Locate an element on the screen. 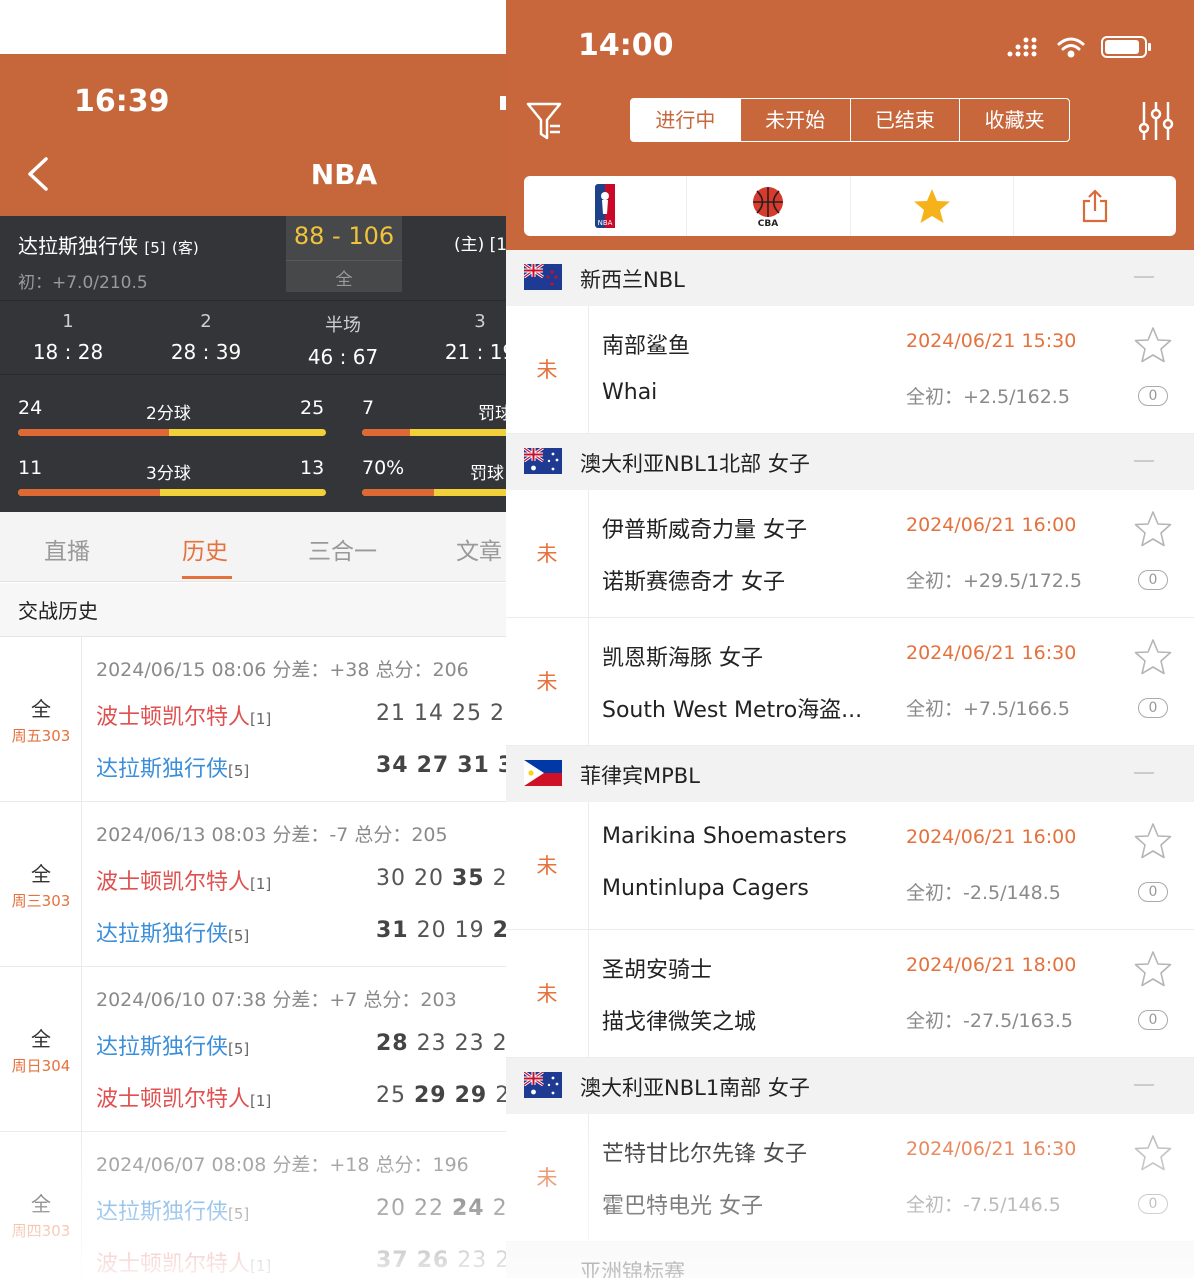  quarter-score: 46 : 67 is located at coordinates (343, 357).